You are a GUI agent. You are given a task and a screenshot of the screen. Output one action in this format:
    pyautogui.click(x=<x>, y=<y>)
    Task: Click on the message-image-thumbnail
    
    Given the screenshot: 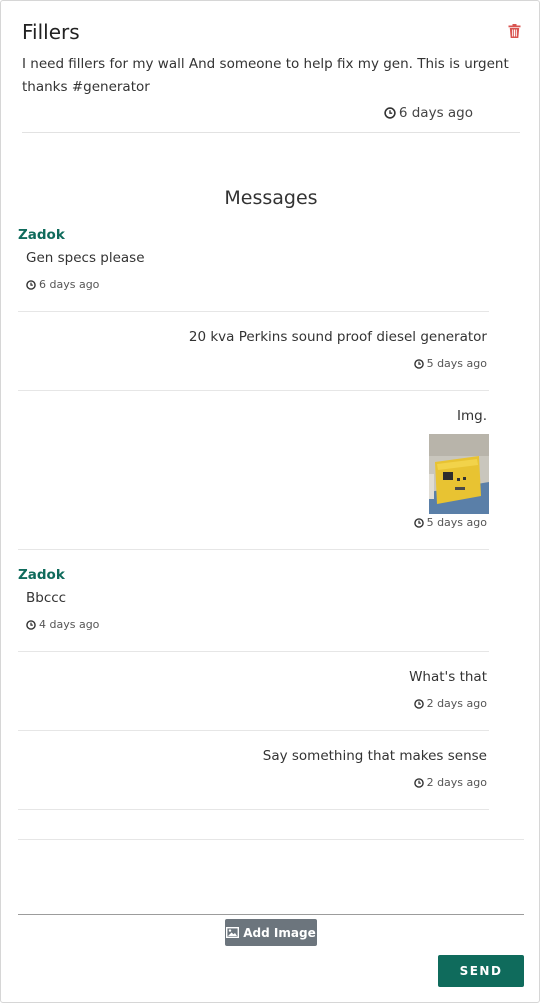 What is the action you would take?
    pyautogui.click(x=459, y=474)
    